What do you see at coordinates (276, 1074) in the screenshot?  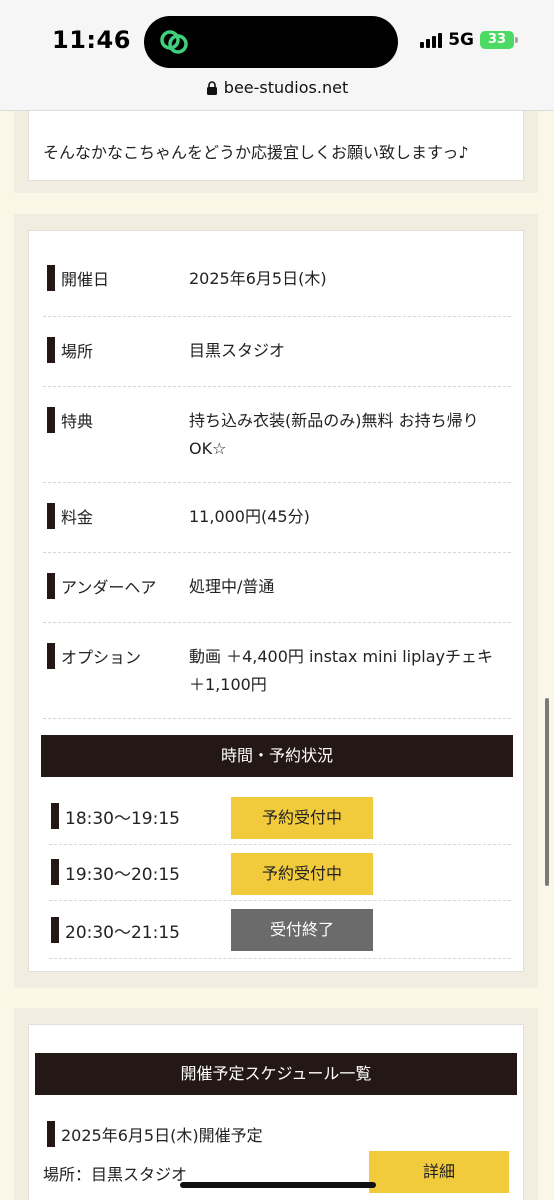 I see `schedule-header: 開催予定スケジュール一覧` at bounding box center [276, 1074].